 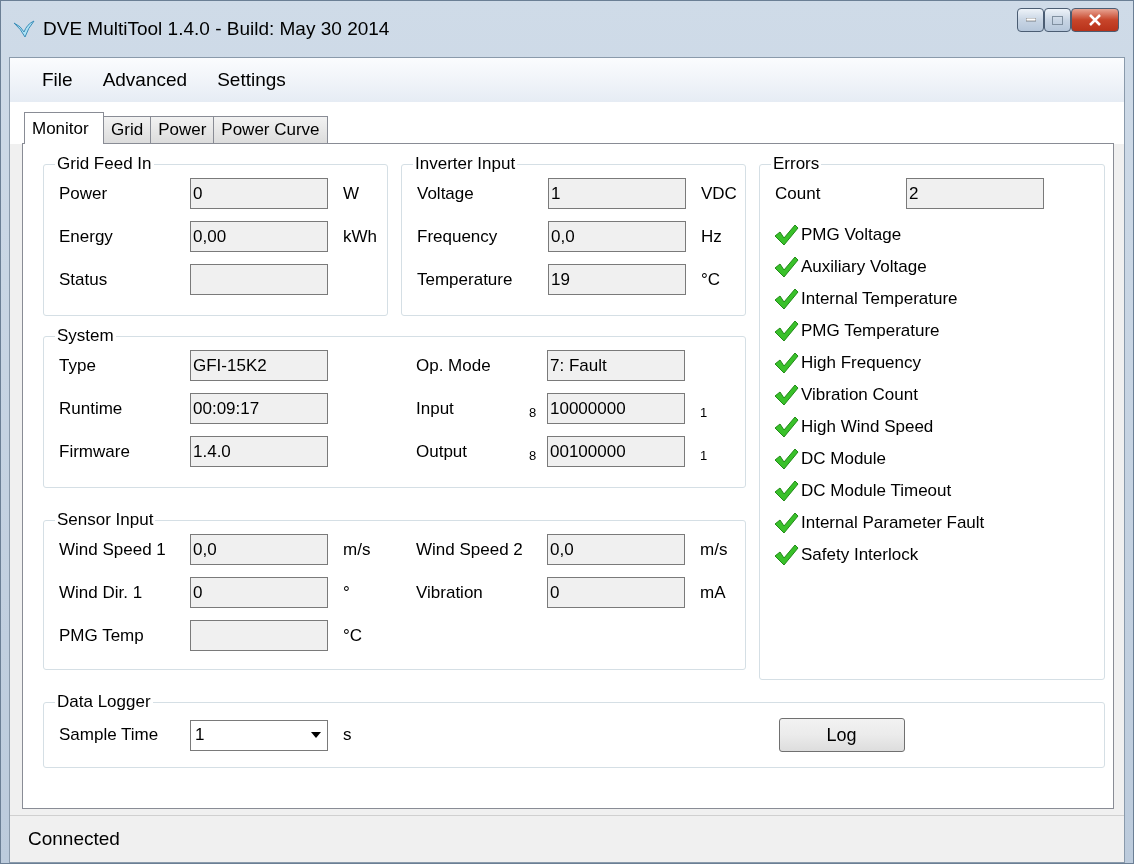 What do you see at coordinates (105, 520) in the screenshot?
I see `group-title: Sensor Input` at bounding box center [105, 520].